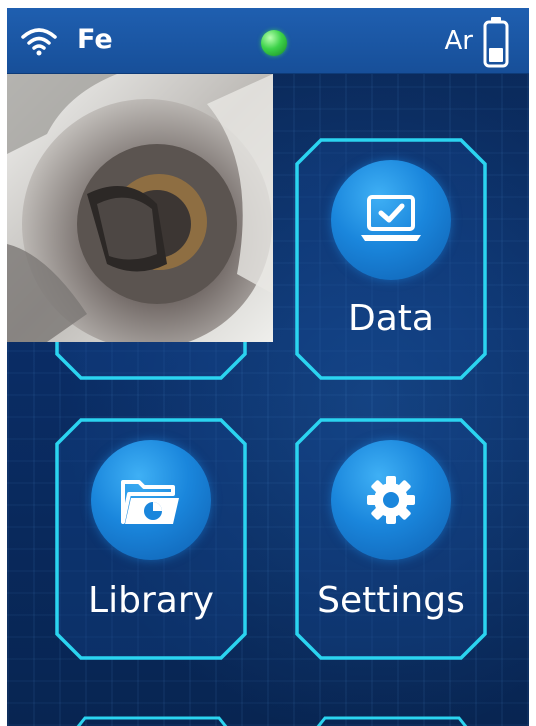 This screenshot has width=536, height=726. What do you see at coordinates (391, 318) in the screenshot?
I see `data-label: Data` at bounding box center [391, 318].